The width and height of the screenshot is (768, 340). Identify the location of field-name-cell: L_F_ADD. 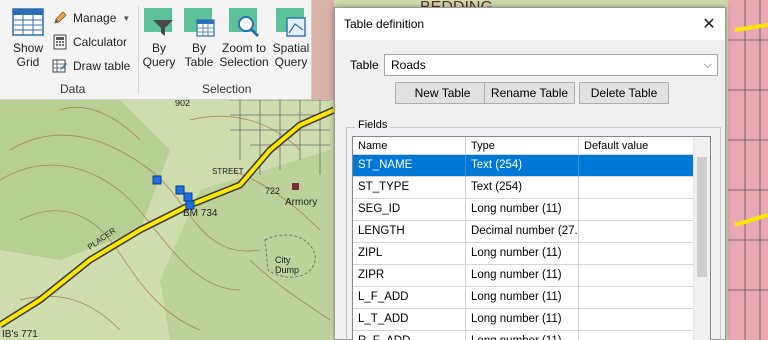
(409, 298).